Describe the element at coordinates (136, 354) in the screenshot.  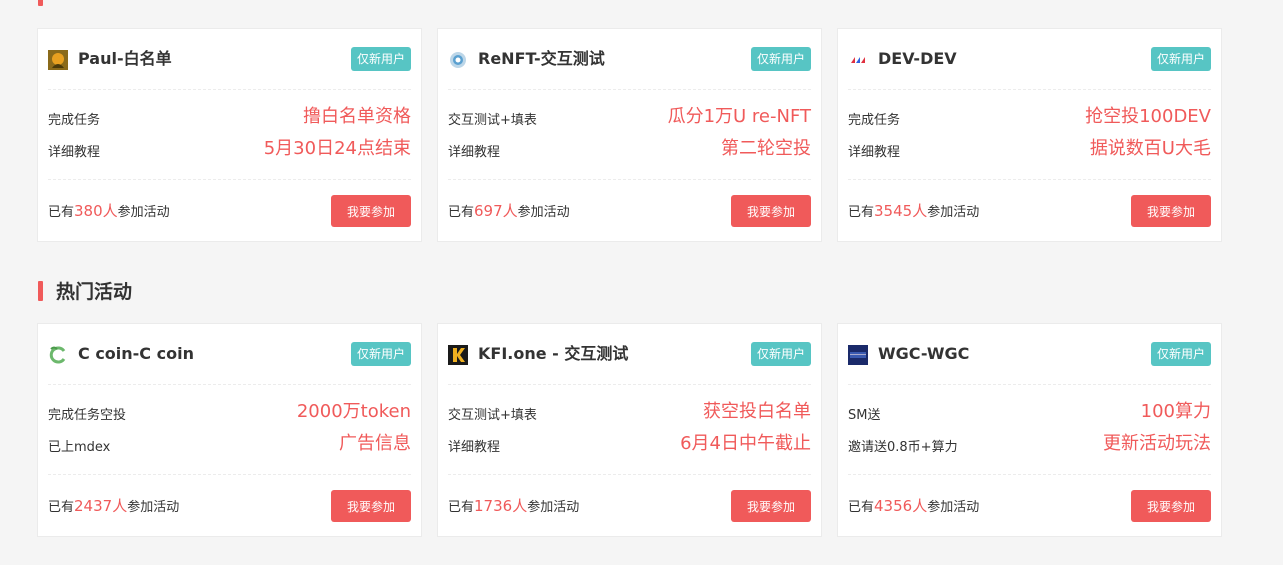
I see `card-title: C coin-C coin` at that location.